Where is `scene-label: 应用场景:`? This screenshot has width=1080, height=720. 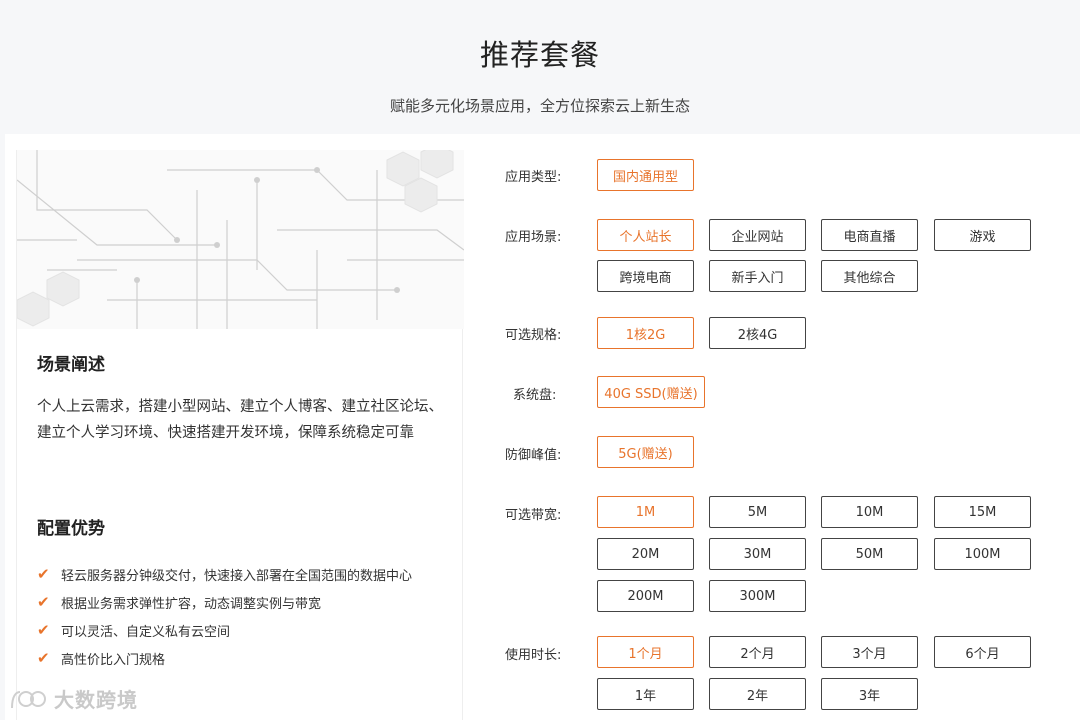 scene-label: 应用场景: is located at coordinates (533, 237).